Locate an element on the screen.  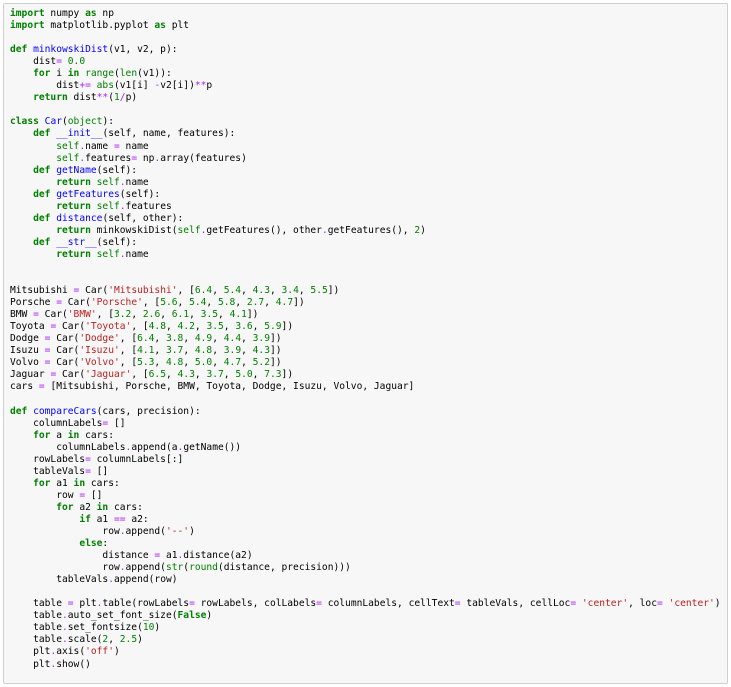
number-literal: 3.4 is located at coordinates (290, 291).